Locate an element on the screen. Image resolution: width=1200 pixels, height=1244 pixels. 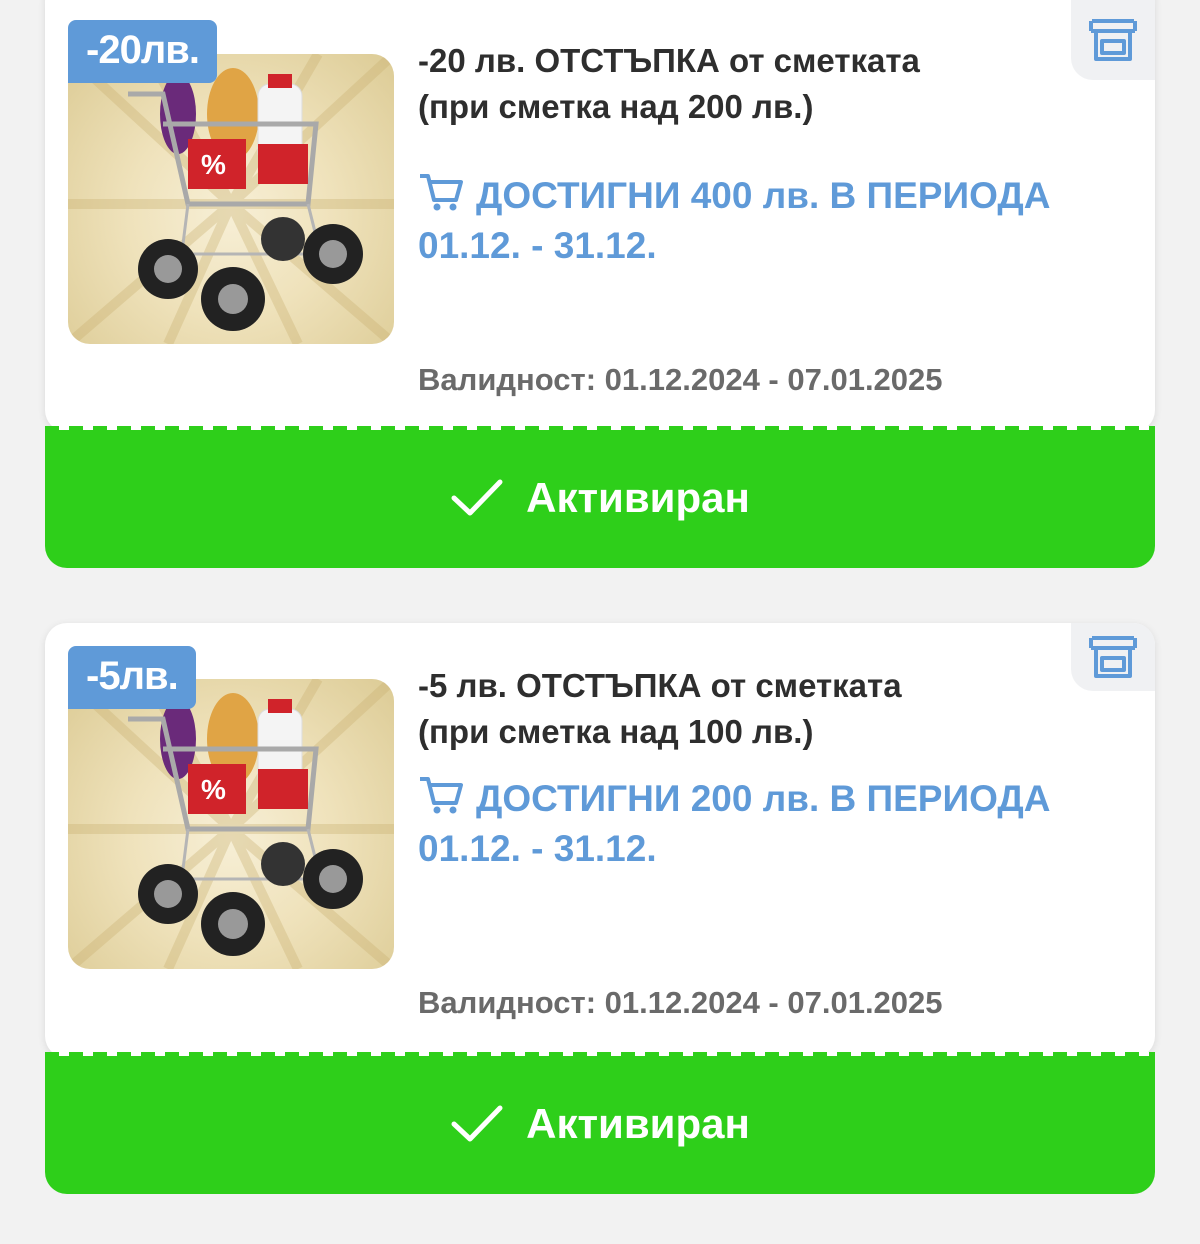
discount-badge: -5лв. is located at coordinates (132, 677).